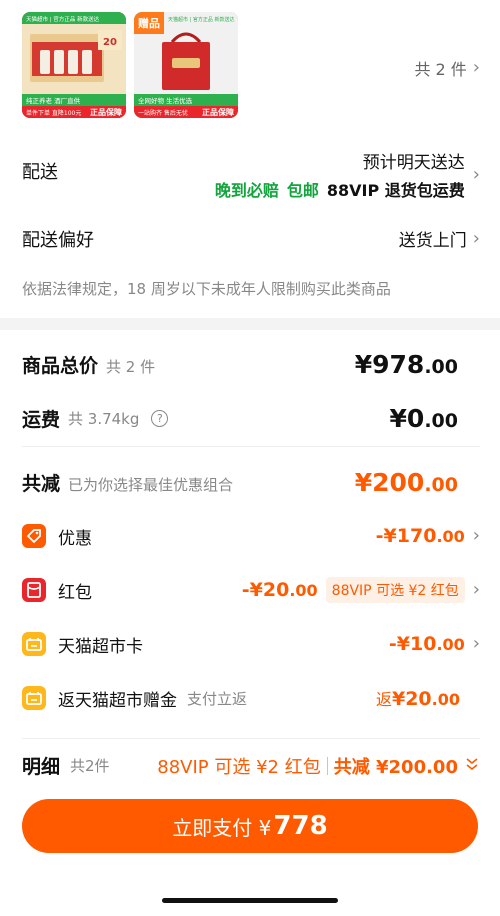 This screenshot has width=500, height=916. What do you see at coordinates (406, 482) in the screenshot?
I see `total-discount-amount: ¥200.00` at bounding box center [406, 482].